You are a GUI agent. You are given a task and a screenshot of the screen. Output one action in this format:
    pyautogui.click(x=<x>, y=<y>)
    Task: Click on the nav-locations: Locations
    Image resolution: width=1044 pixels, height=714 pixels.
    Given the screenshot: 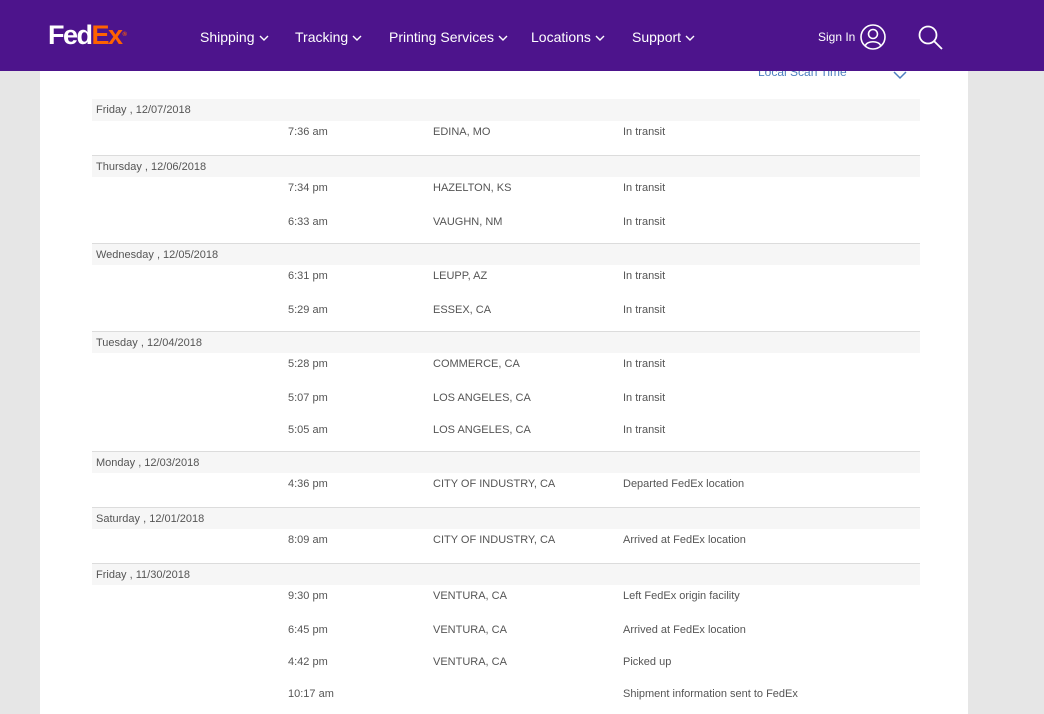 What is the action you would take?
    pyautogui.click(x=568, y=36)
    